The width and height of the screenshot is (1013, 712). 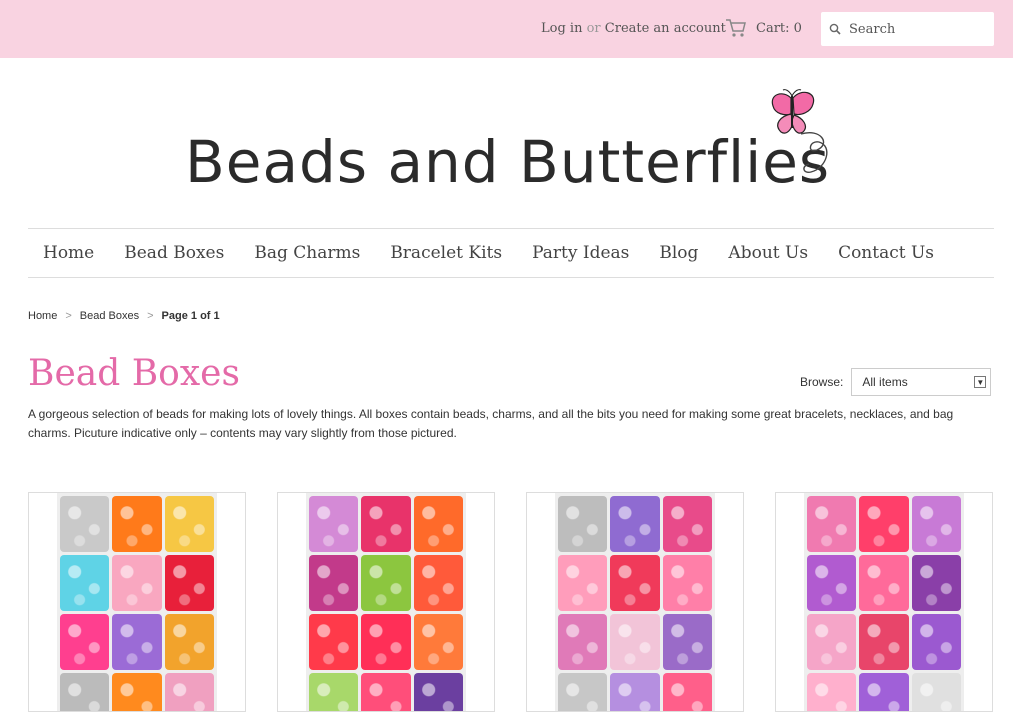 I want to click on breadcrumb-bead-boxes: Bead Boxes, so click(x=109, y=316).